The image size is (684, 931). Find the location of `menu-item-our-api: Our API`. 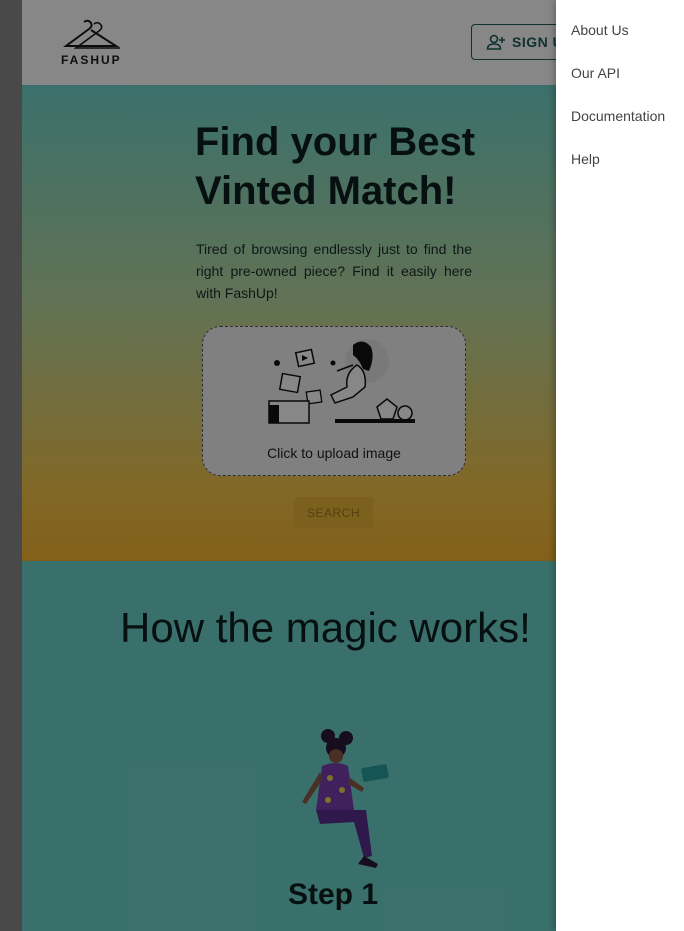

menu-item-our-api: Our API is located at coordinates (595, 73).